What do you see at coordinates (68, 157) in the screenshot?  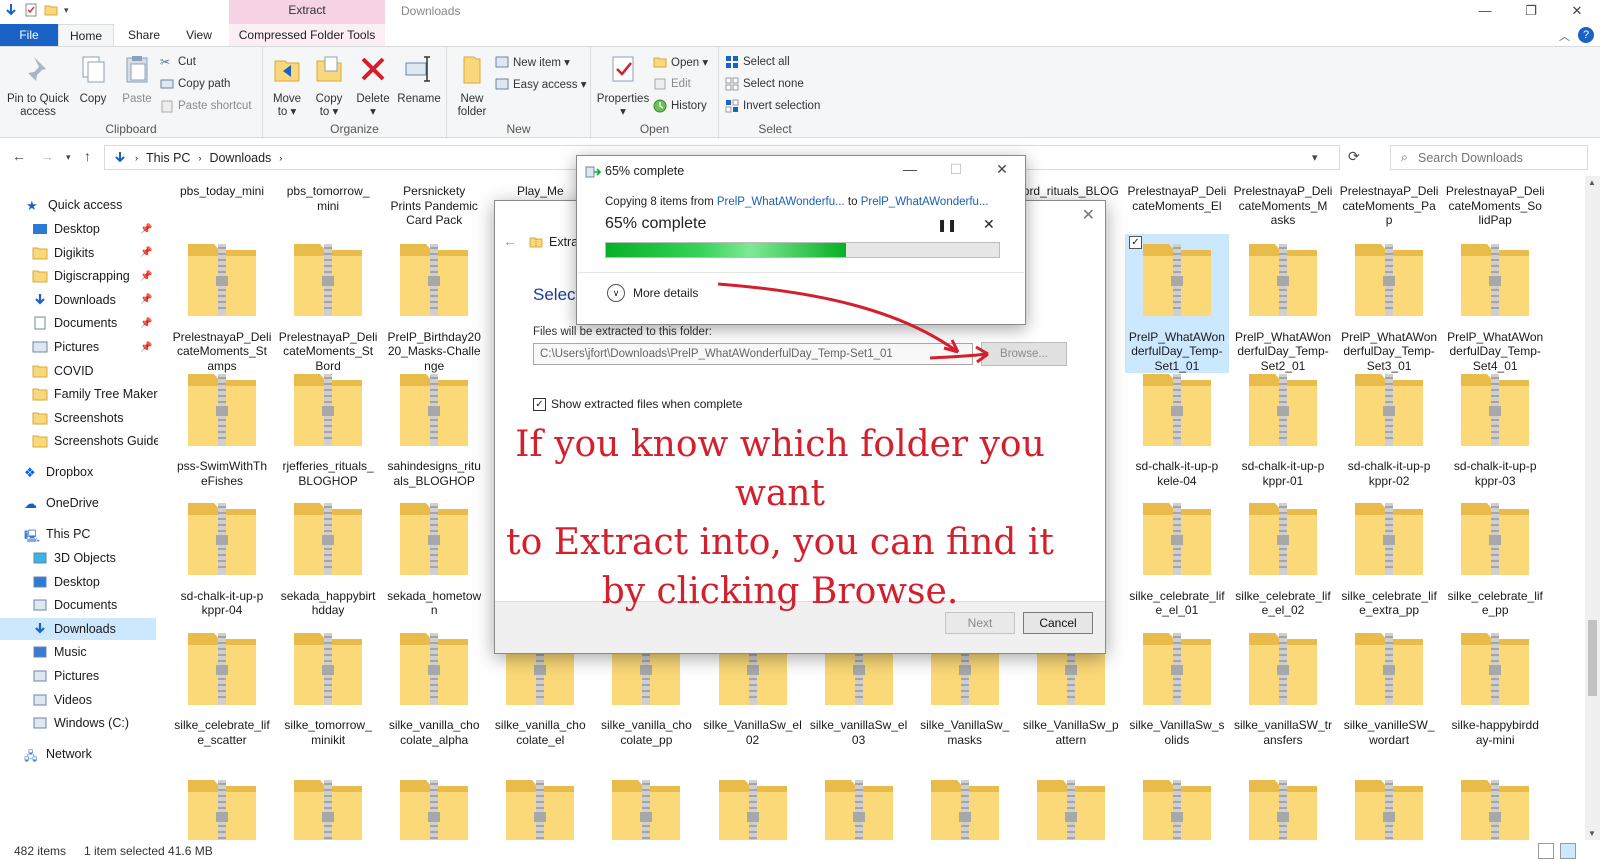 I see `recent-locations-chevron-icon: ▾` at bounding box center [68, 157].